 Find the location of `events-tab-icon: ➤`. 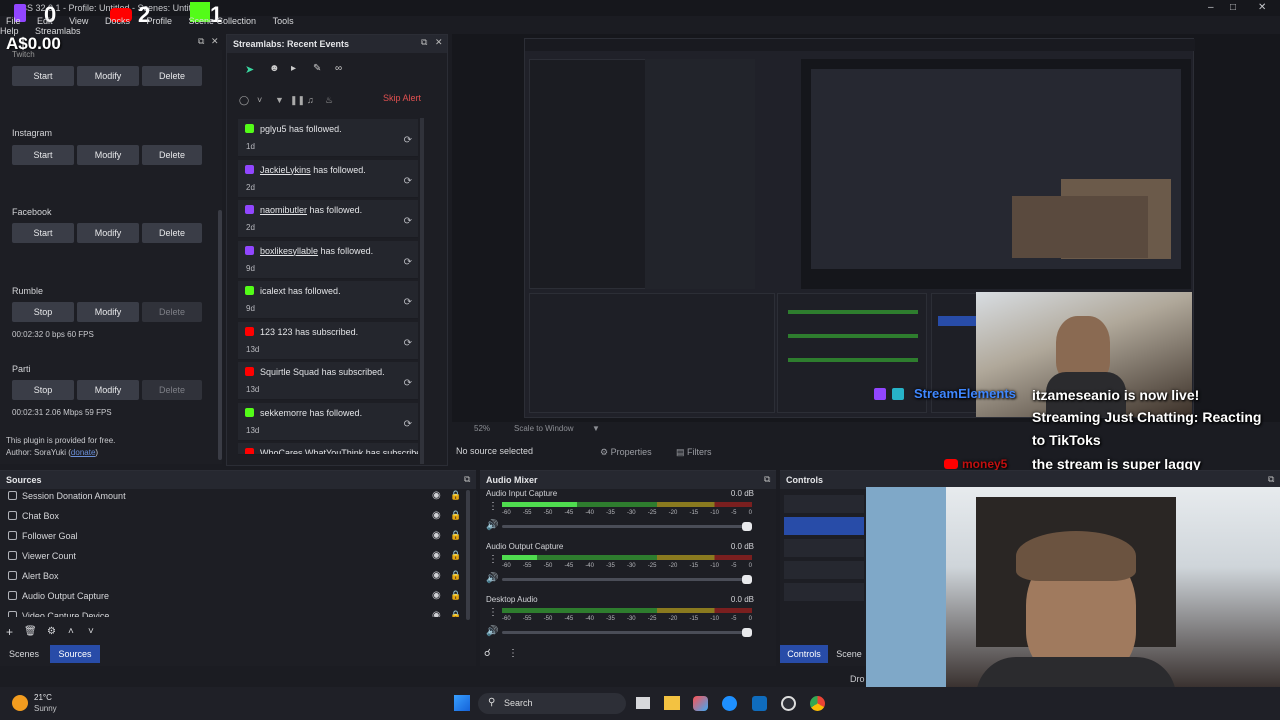

events-tab-icon: ➤ is located at coordinates (249, 69).